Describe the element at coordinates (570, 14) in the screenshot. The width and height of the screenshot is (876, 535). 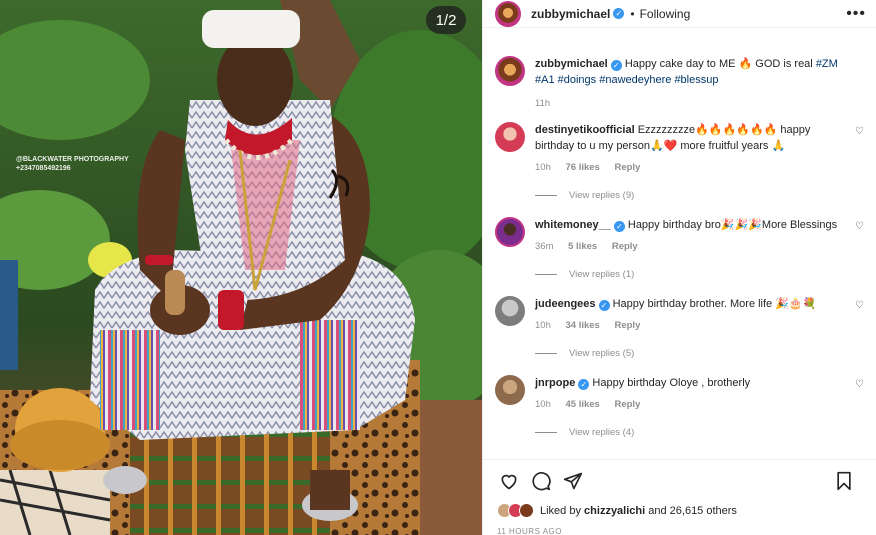
I see `author-username: zubbymichael` at that location.